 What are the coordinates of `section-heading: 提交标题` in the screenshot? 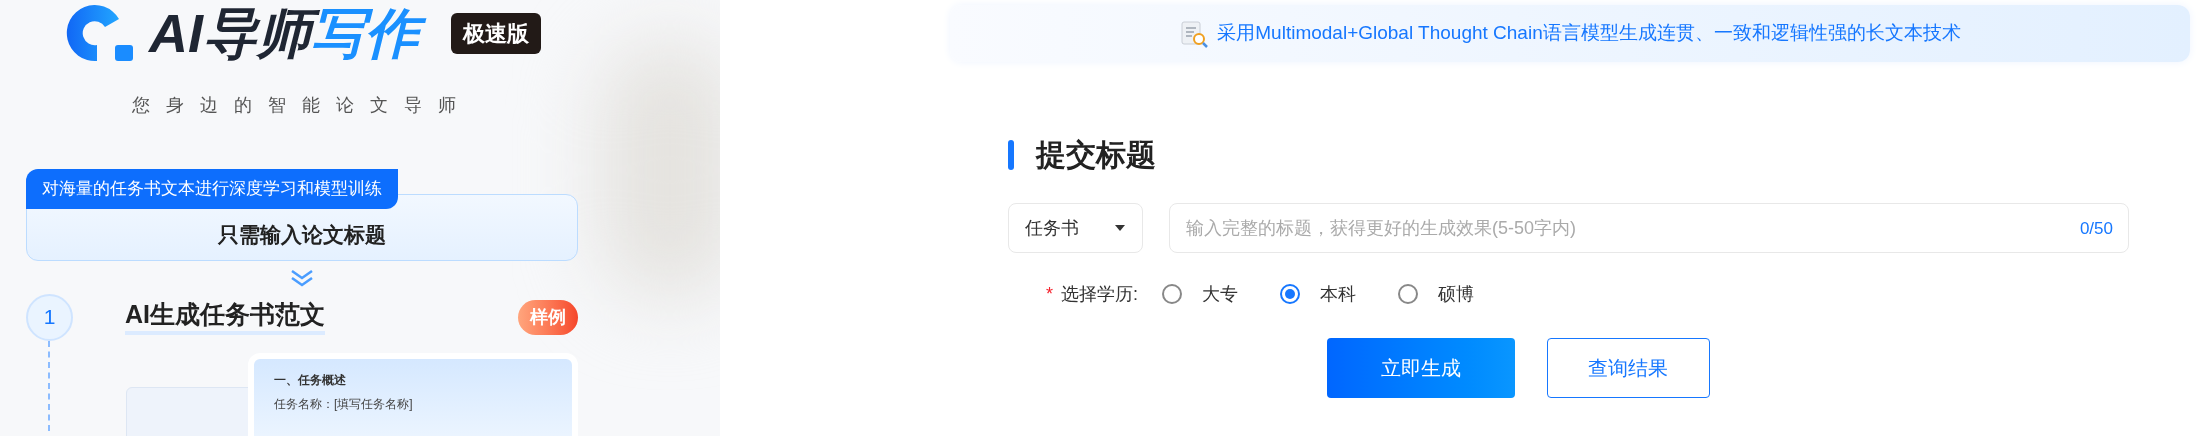 It's located at (1096, 155).